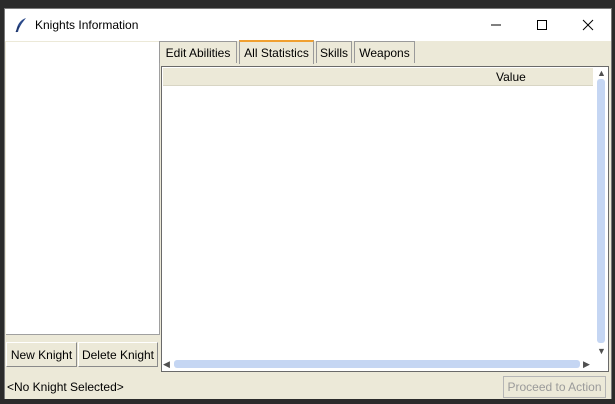 The width and height of the screenshot is (615, 404). Describe the element at coordinates (21, 25) in the screenshot. I see `feather-icon` at that location.